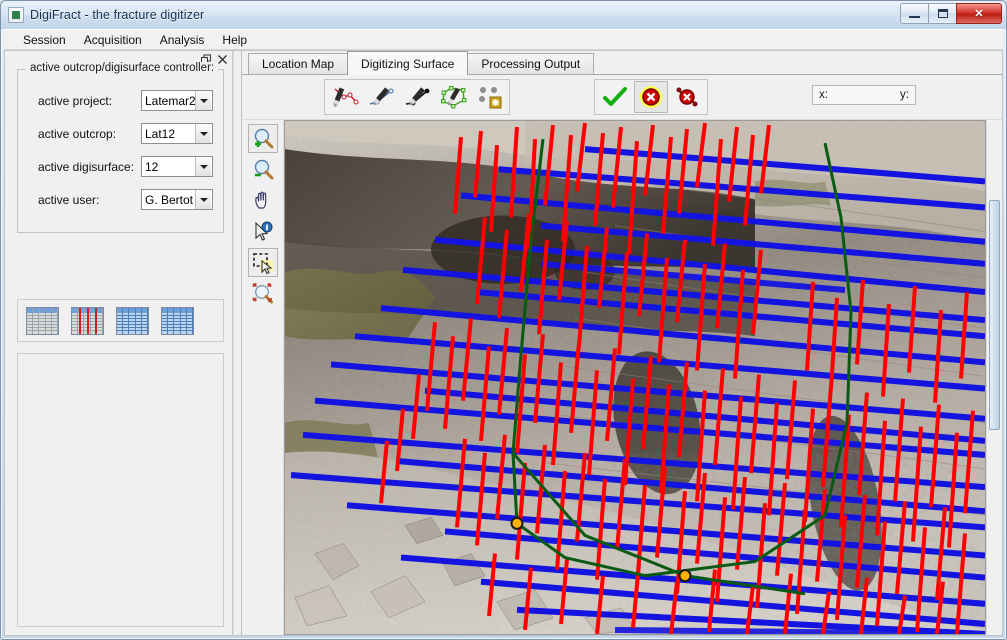  Describe the element at coordinates (687, 97) in the screenshot. I see `delete-feature-icon` at that location.